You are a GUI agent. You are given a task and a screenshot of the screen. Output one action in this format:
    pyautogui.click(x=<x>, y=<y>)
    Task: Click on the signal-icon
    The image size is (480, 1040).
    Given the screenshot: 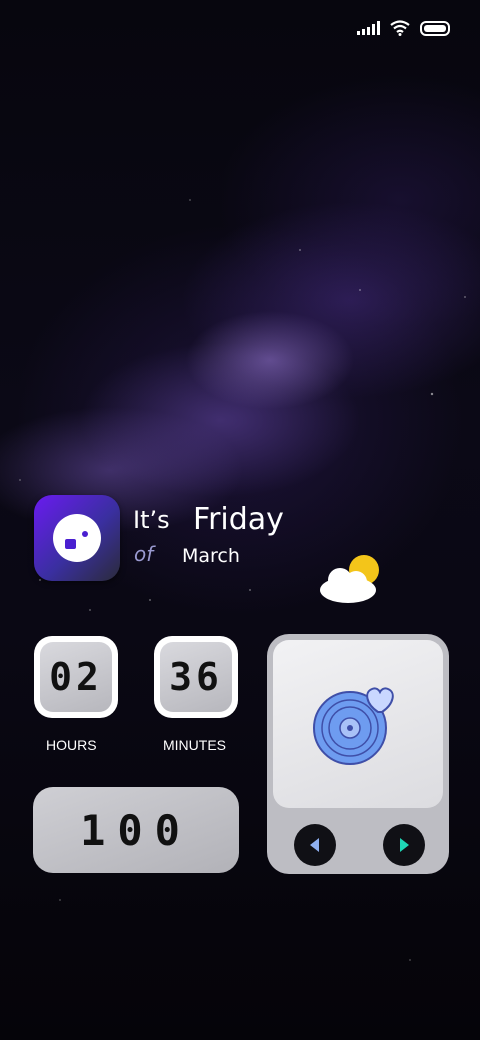 What is the action you would take?
    pyautogui.click(x=368, y=28)
    